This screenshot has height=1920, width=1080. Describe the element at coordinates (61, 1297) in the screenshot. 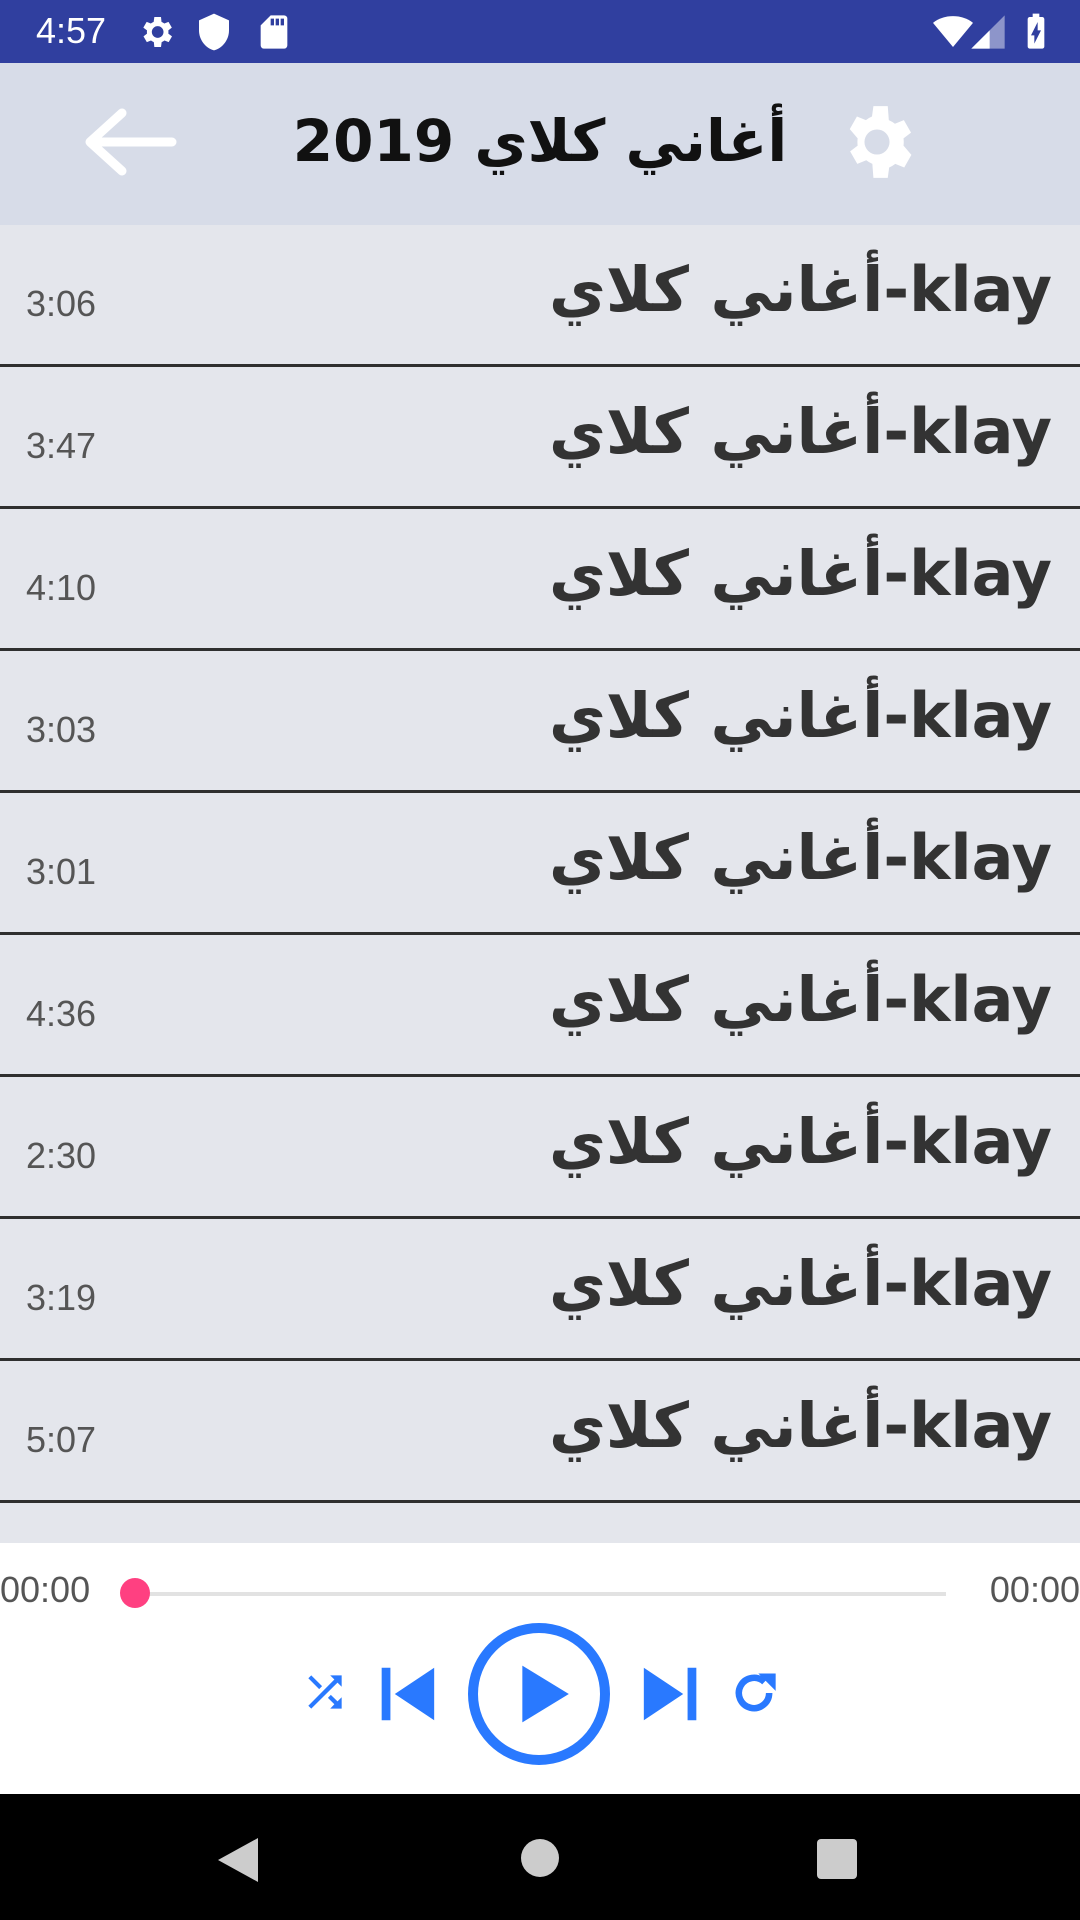

I see `track-duration: 3:19` at that location.